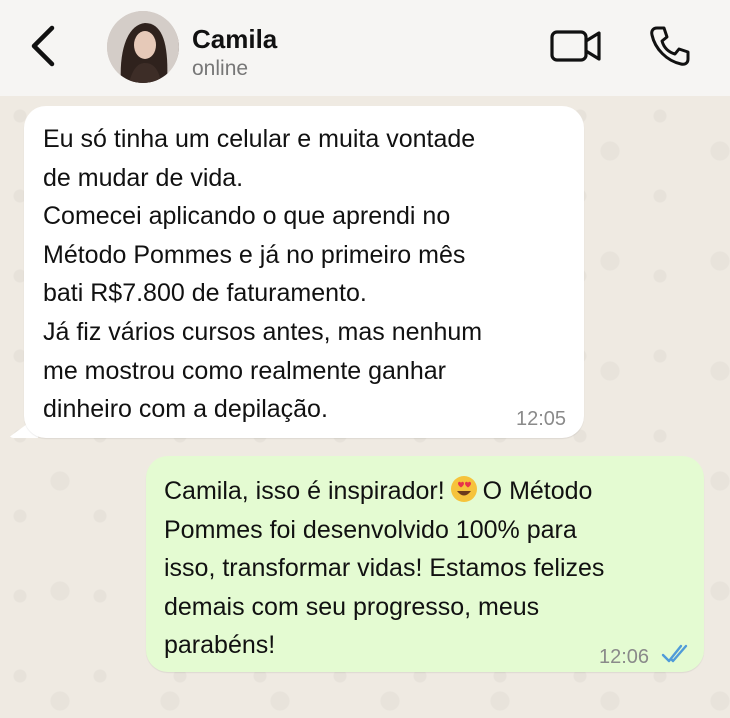 This screenshot has height=718, width=730. I want to click on video-call-button, so click(576, 46).